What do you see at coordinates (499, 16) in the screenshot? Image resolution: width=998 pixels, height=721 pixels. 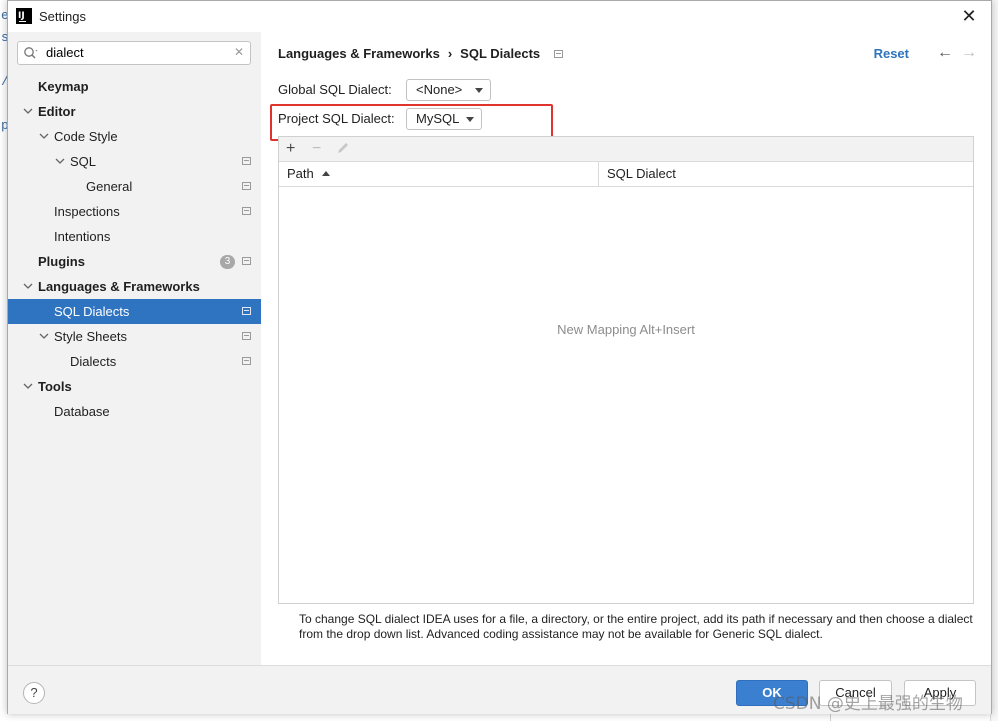 I see `title-bar: IJ Settings ✕` at bounding box center [499, 16].